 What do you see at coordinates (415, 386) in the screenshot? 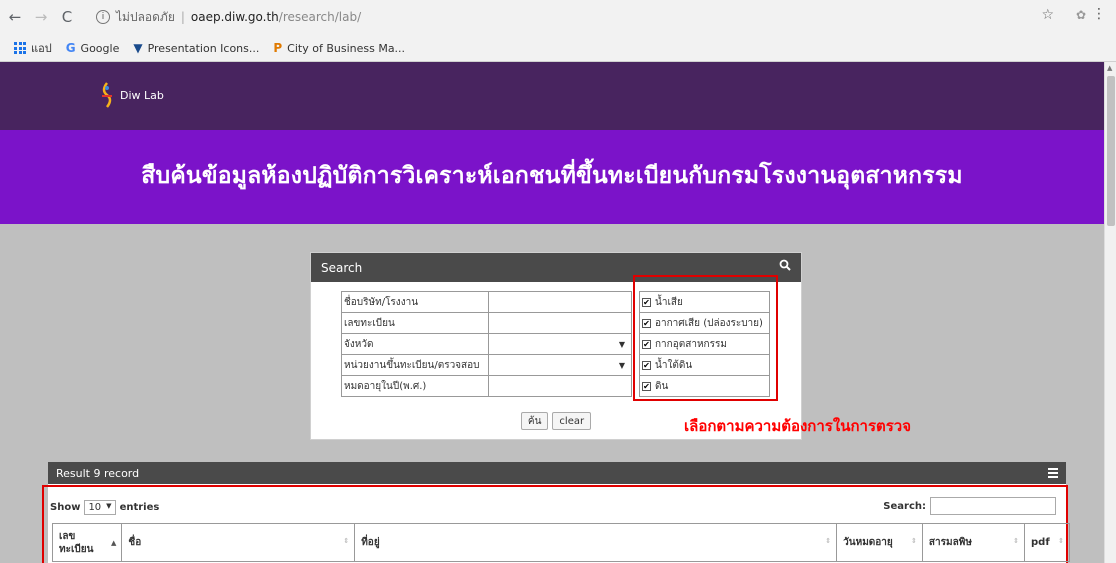
I see `field-label: หมดอายุในปี(พ.ศ.)` at bounding box center [415, 386].